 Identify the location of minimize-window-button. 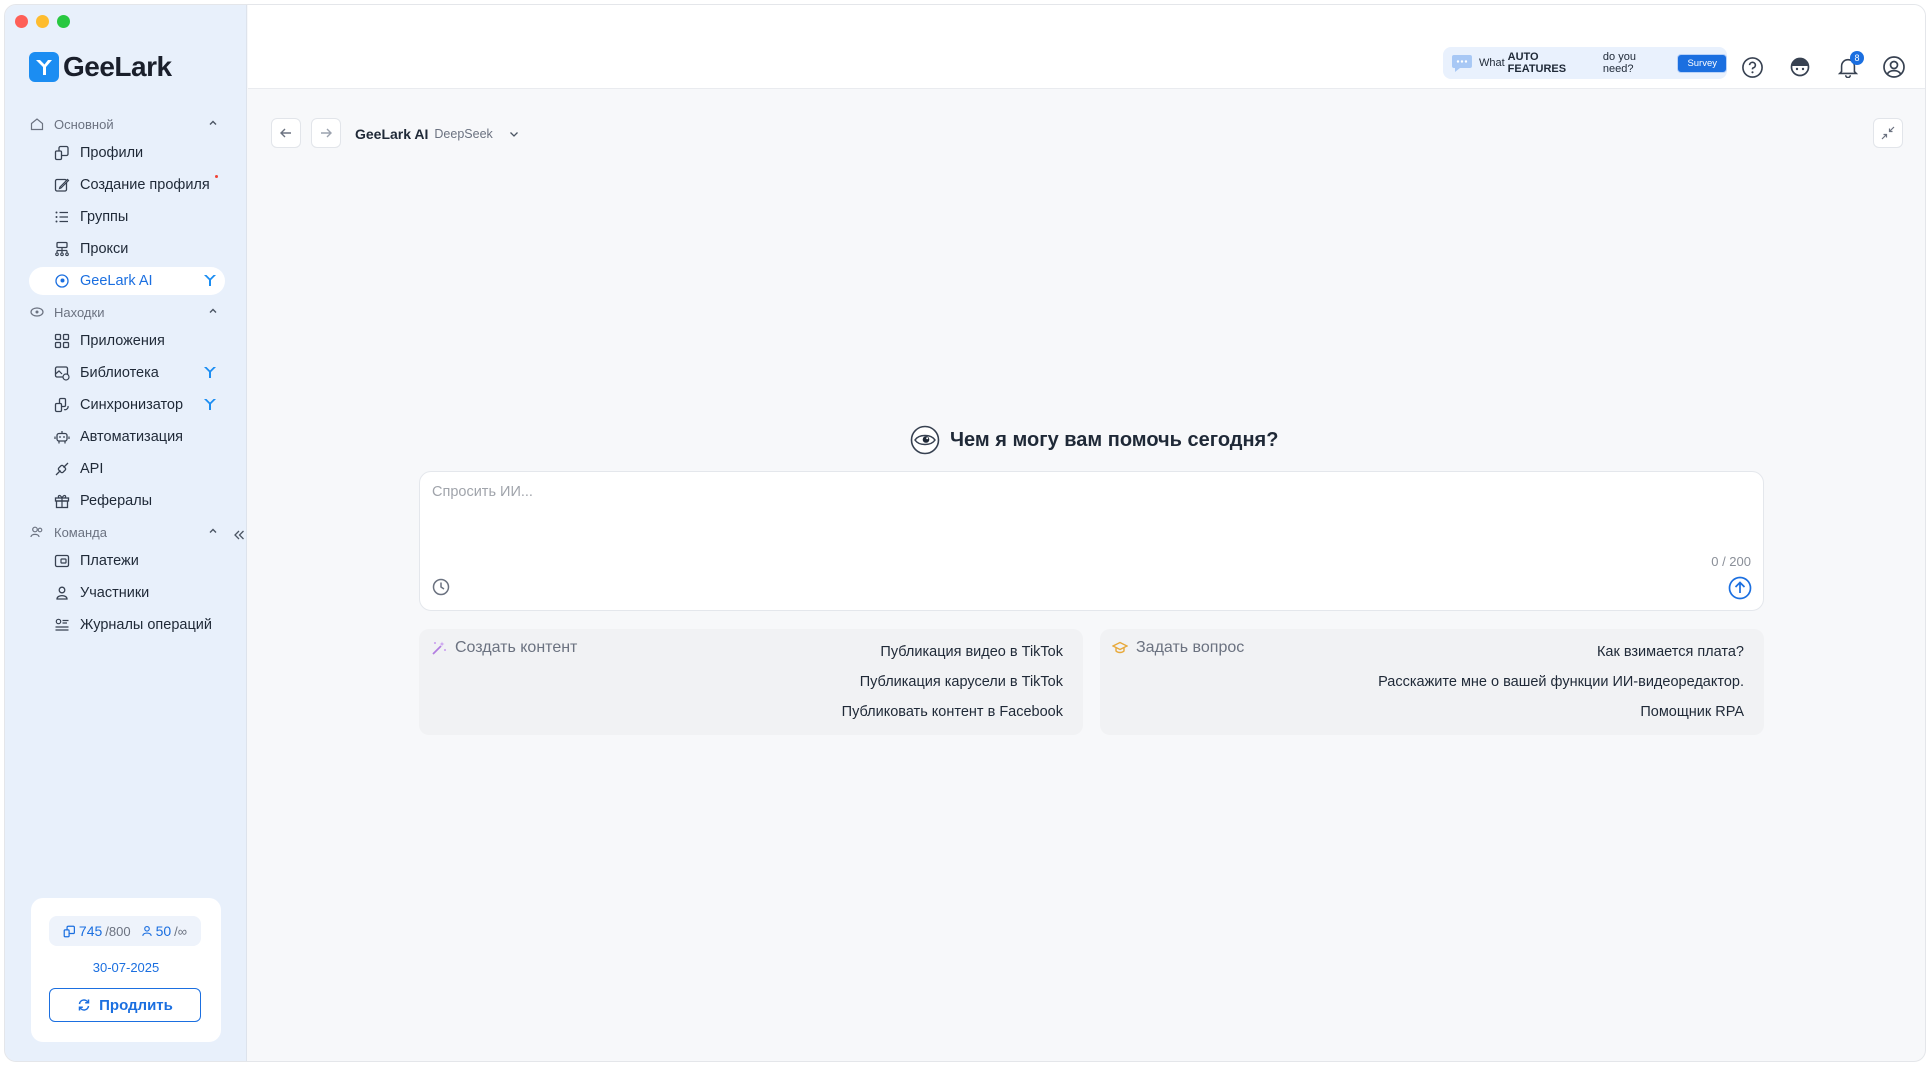
(42, 21).